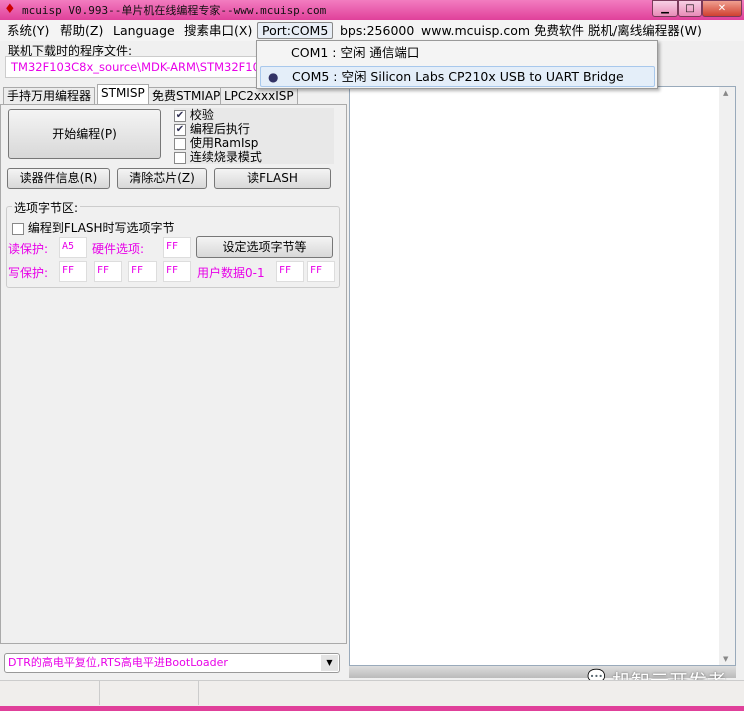 The image size is (744, 711). What do you see at coordinates (254, 115) in the screenshot?
I see `option-verify: ✔ 校验` at bounding box center [254, 115].